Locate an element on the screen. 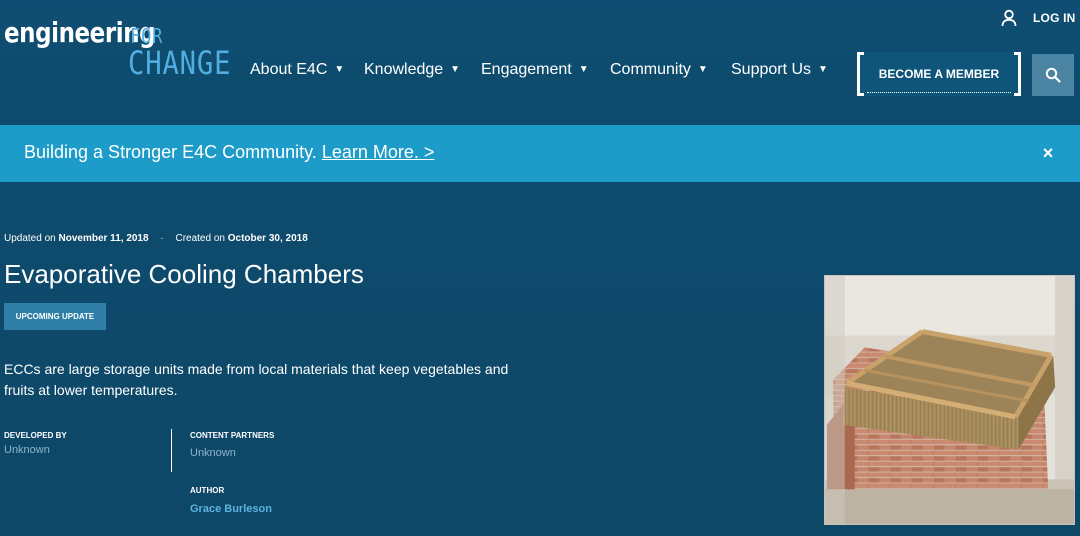  search-button is located at coordinates (1053, 75).